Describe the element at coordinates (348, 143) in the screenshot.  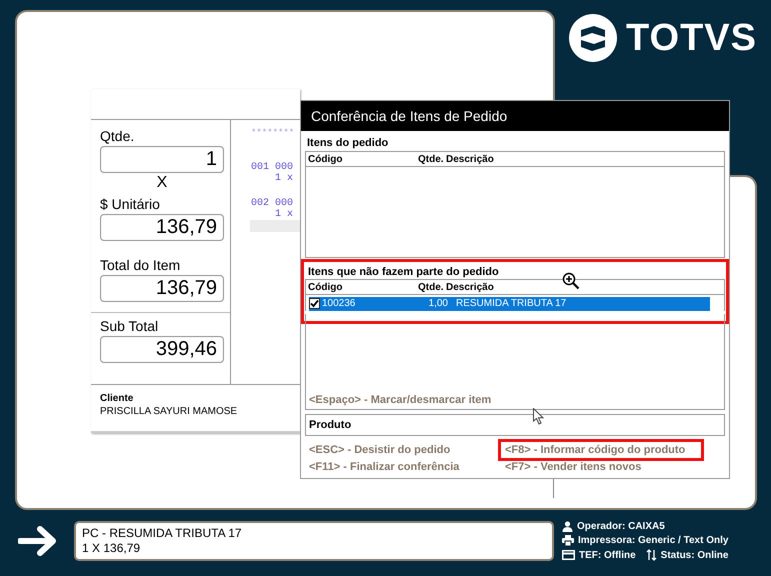
I see `section-title: Itens do pedido` at that location.